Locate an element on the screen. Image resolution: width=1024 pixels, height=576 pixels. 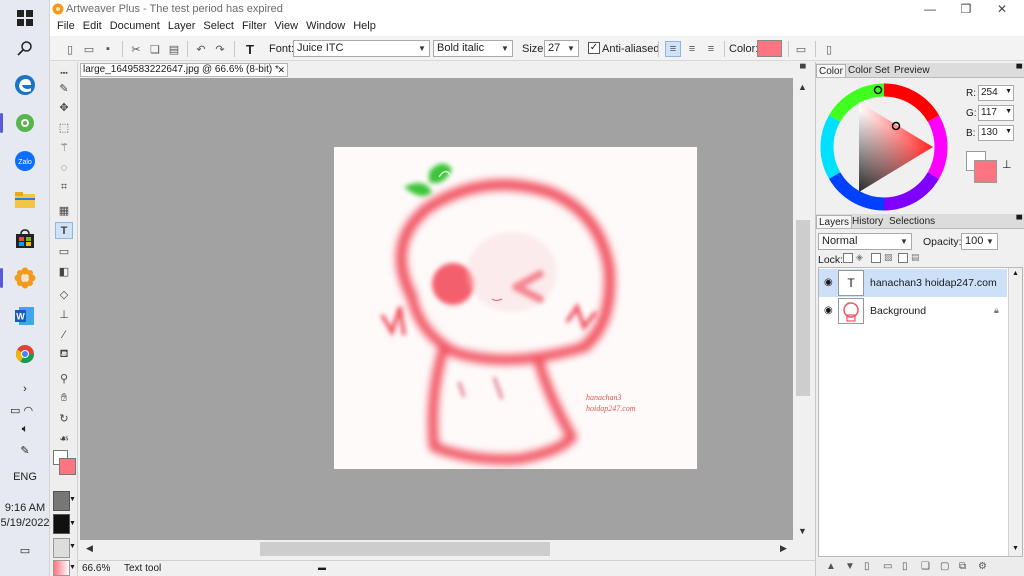
smudge-tool-icon: ☙ is located at coordinates (64, 438).